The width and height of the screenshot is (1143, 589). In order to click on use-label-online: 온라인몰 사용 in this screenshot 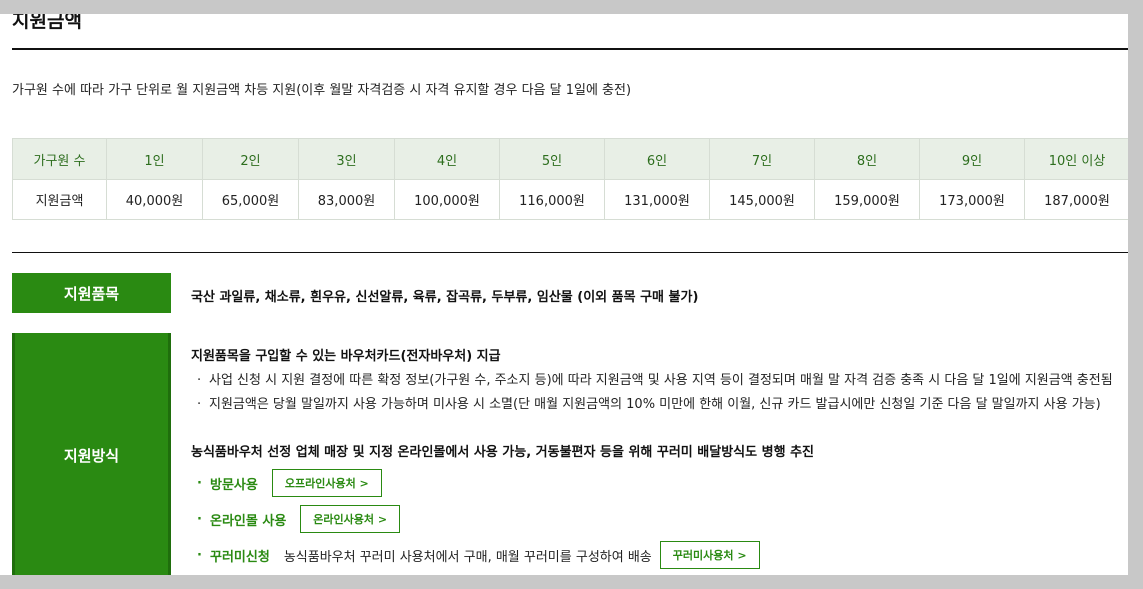, I will do `click(248, 521)`.